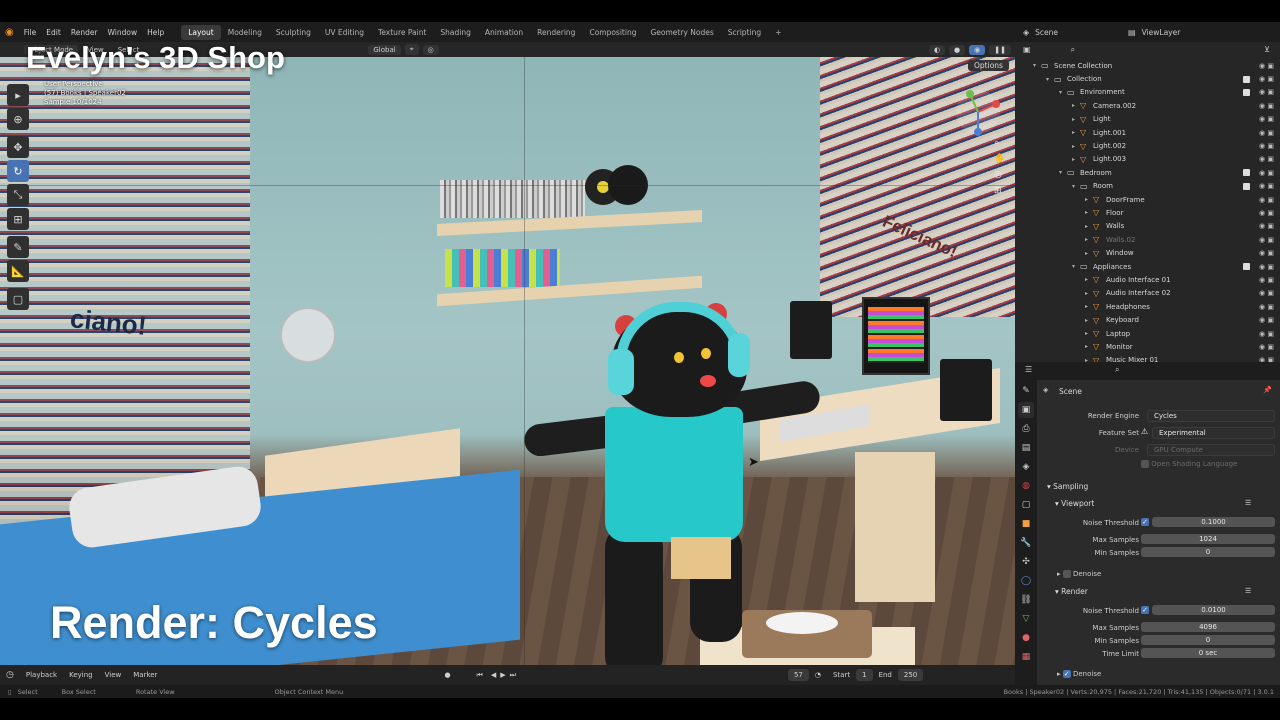 The image size is (1280, 720). What do you see at coordinates (1208, 653) in the screenshot?
I see `time-limit-field: 0 sec` at bounding box center [1208, 653].